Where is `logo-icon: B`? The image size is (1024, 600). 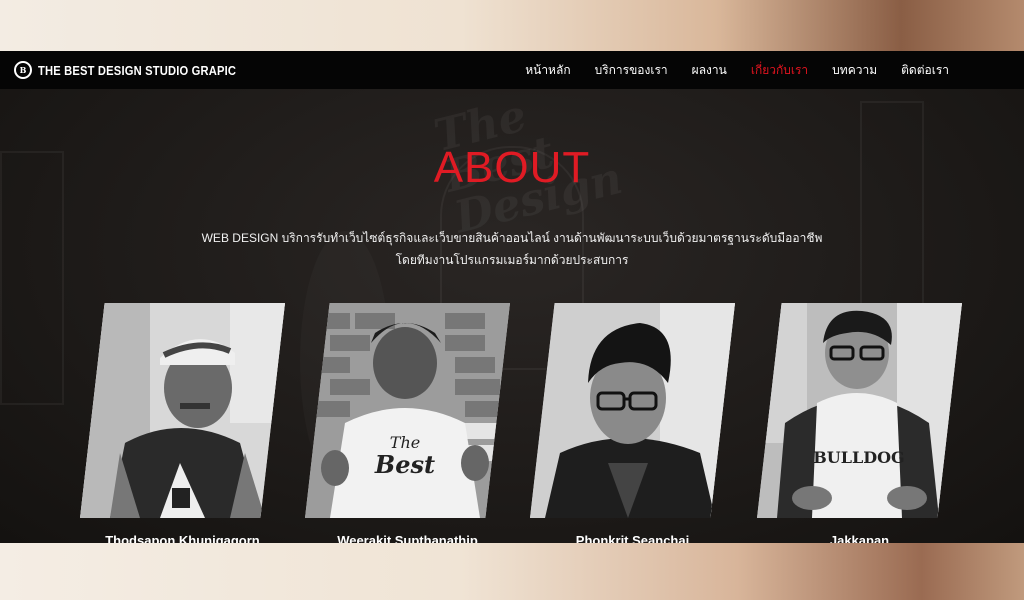
logo-icon: B is located at coordinates (23, 70).